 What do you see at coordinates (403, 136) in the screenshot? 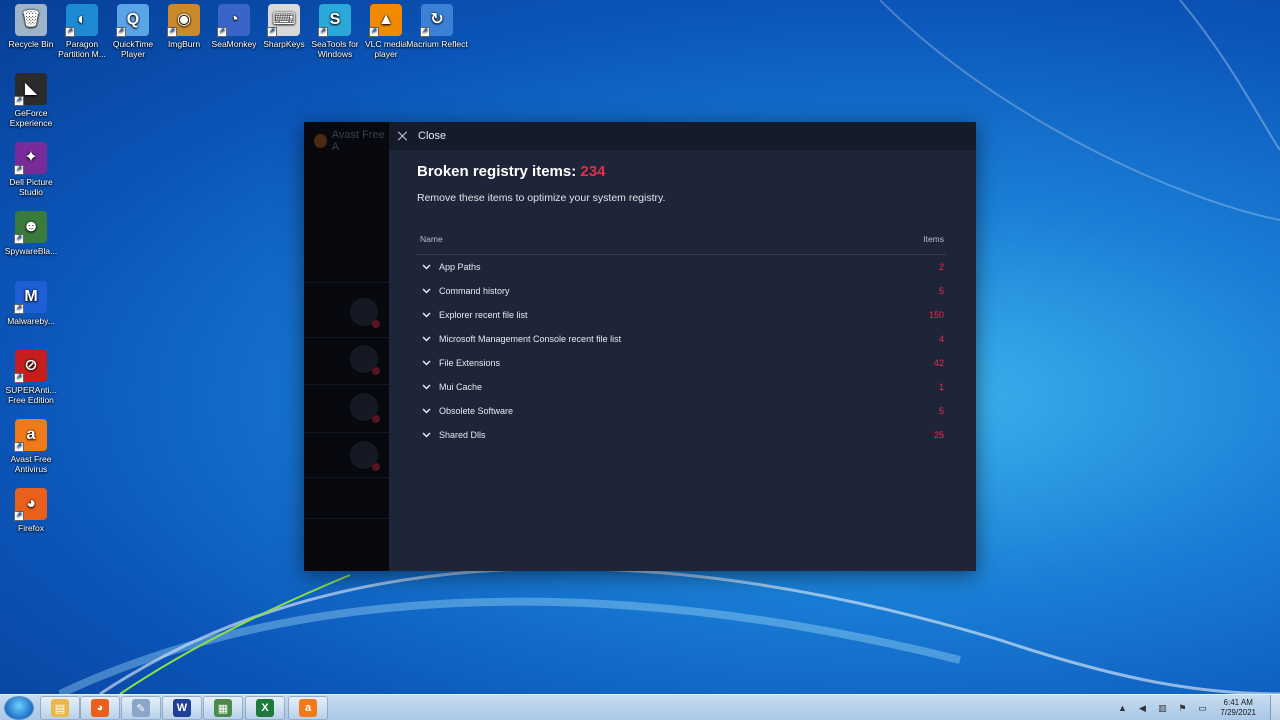
I see `close-icon` at bounding box center [403, 136].